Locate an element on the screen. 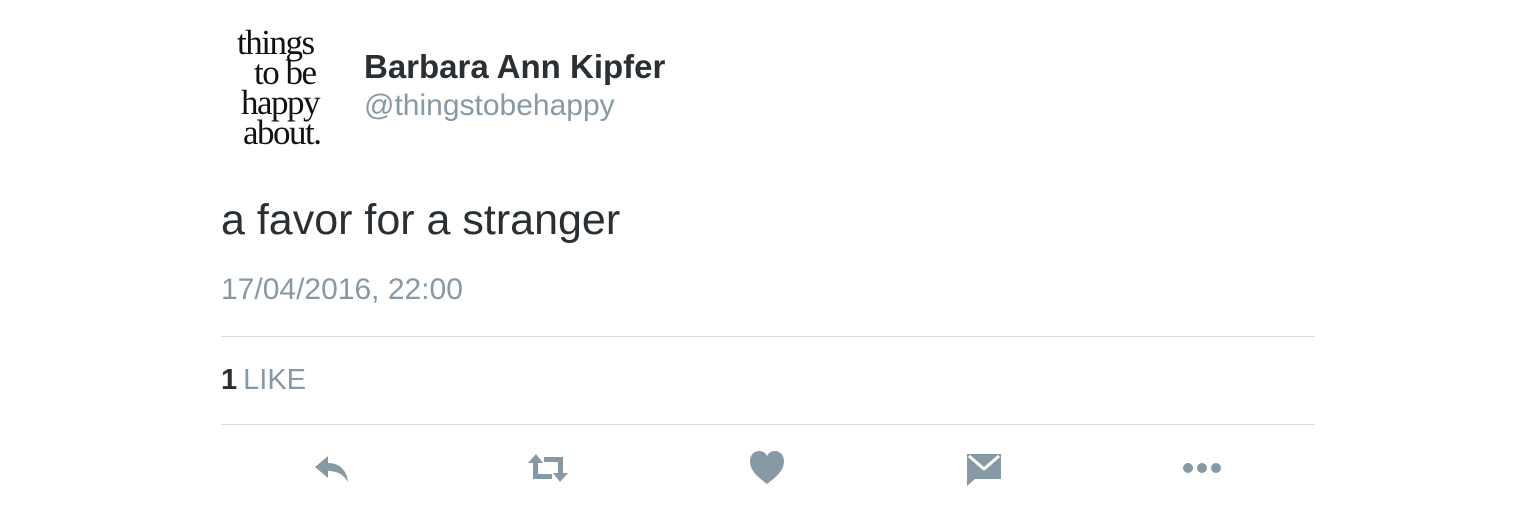 This screenshot has height=511, width=1536. reply-button is located at coordinates (333, 468).